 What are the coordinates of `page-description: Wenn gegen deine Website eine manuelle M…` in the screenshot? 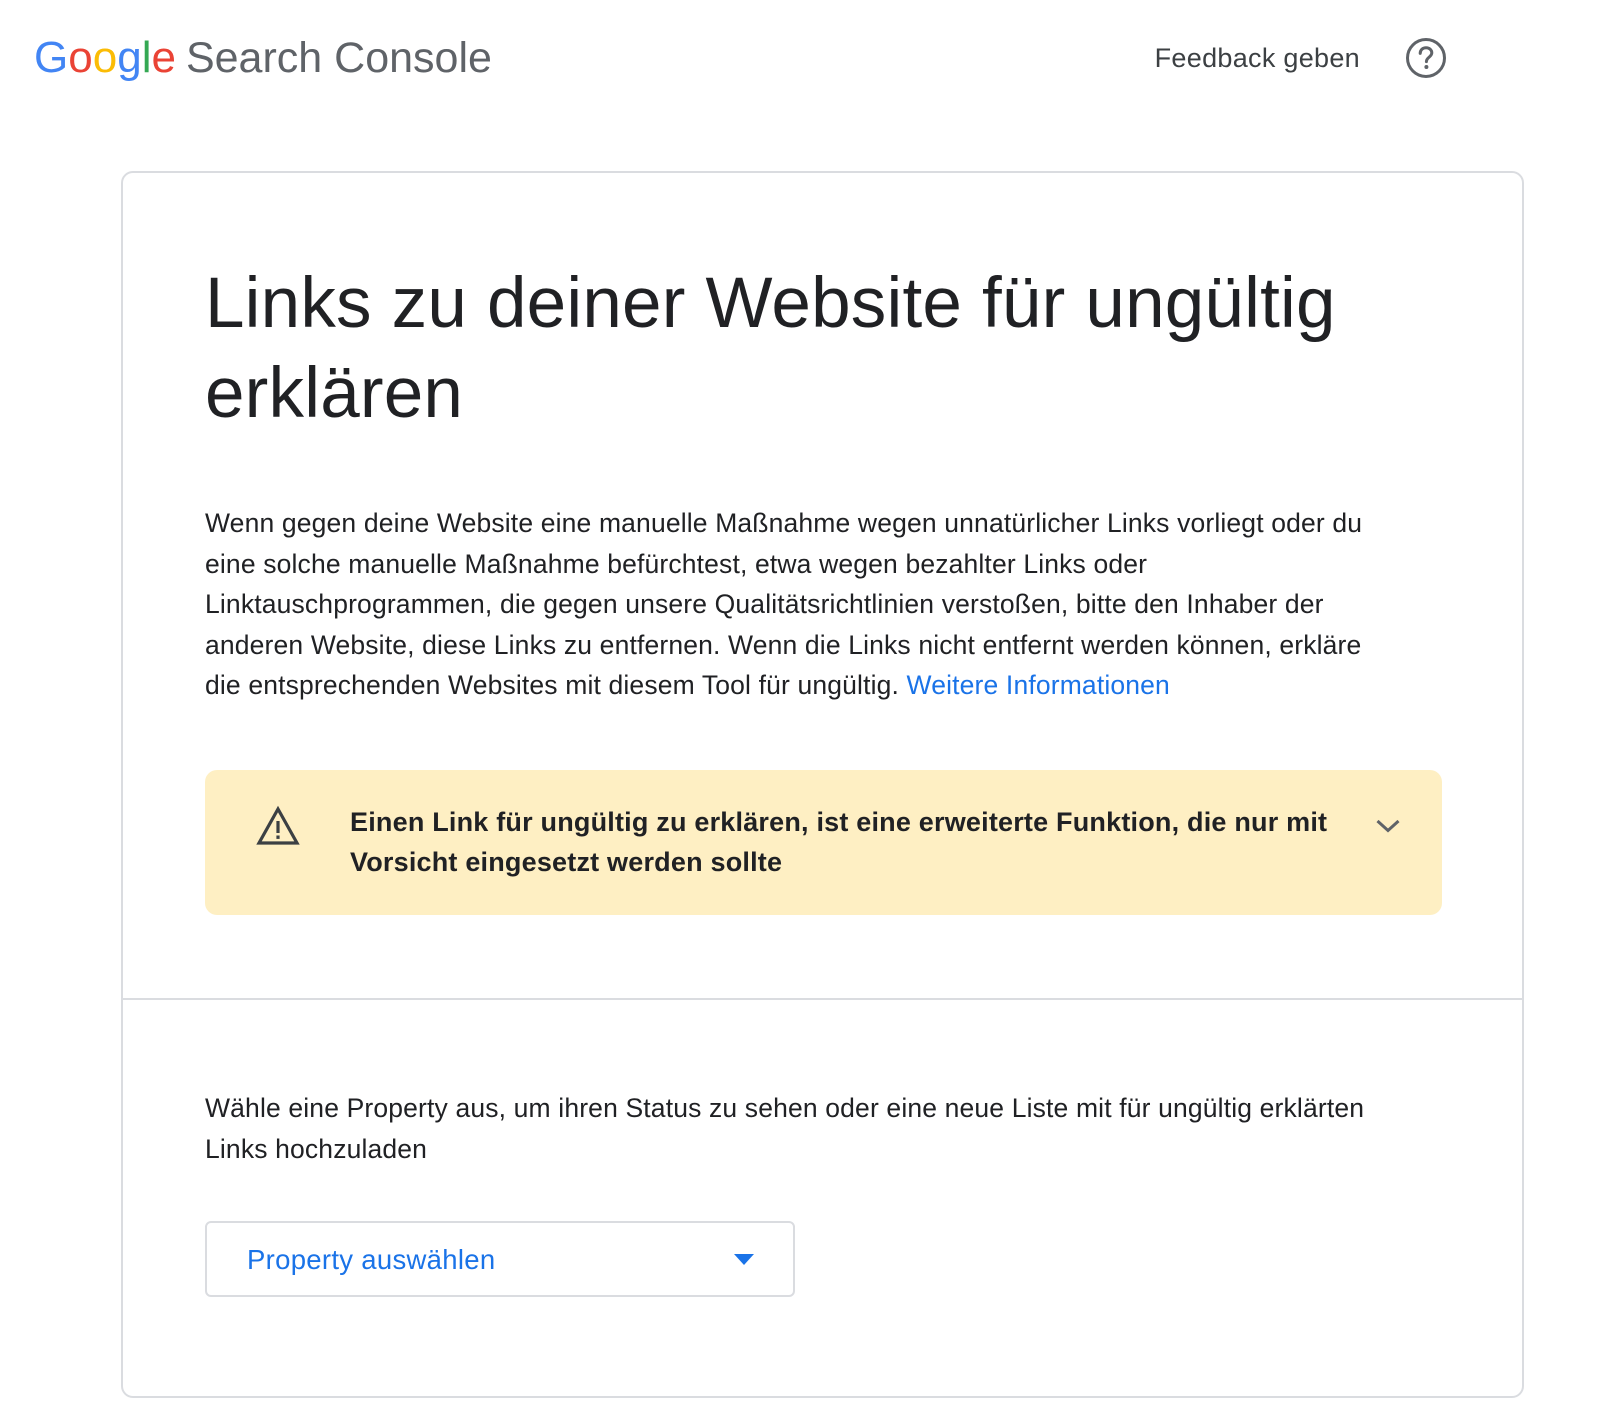 It's located at (785, 604).